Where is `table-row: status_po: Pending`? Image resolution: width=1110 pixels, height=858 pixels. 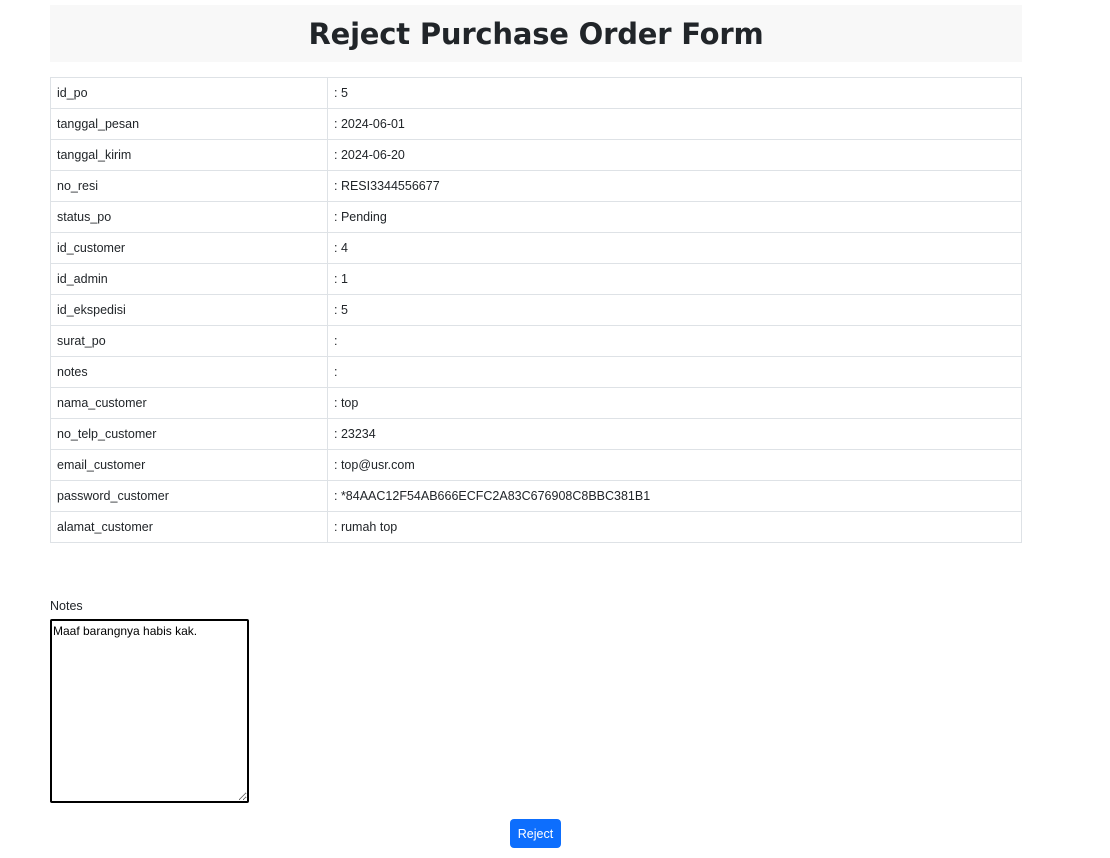 table-row: status_po: Pending is located at coordinates (536, 217).